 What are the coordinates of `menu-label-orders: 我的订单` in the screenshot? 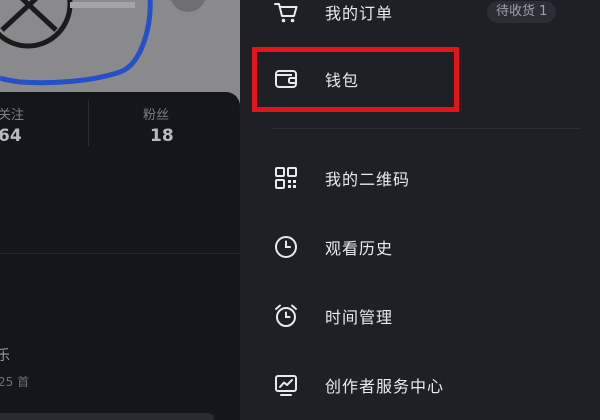 It's located at (359, 13).